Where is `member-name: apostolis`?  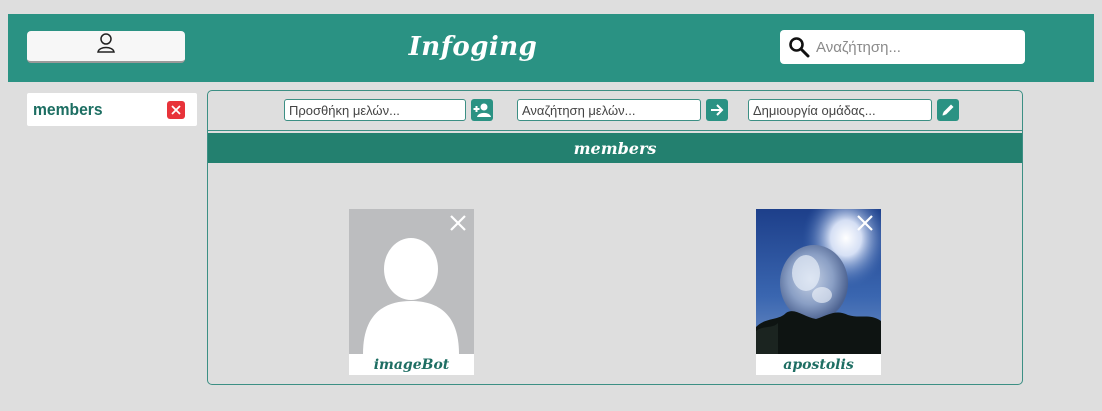 member-name: apostolis is located at coordinates (818, 365).